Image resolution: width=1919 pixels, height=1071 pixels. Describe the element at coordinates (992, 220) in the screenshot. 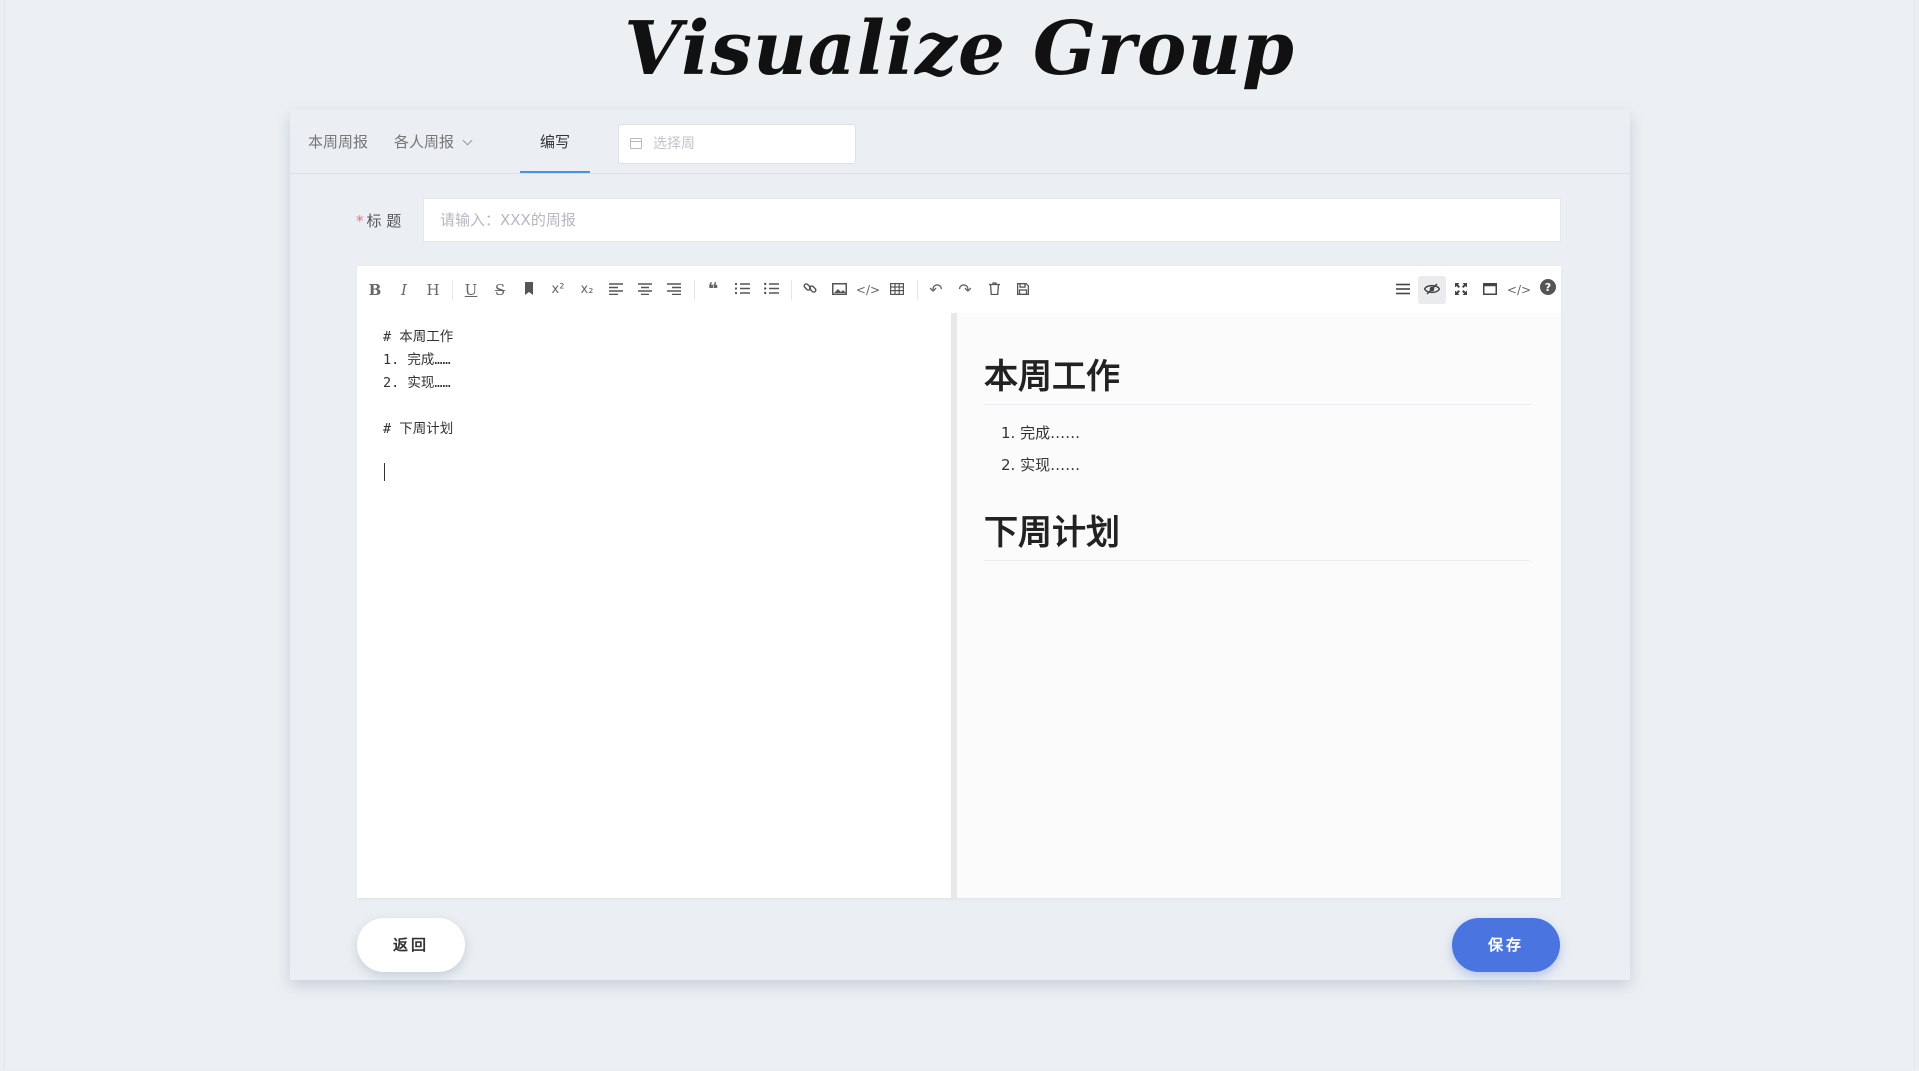

I see `title-input: 请输入：XXX的周报` at that location.